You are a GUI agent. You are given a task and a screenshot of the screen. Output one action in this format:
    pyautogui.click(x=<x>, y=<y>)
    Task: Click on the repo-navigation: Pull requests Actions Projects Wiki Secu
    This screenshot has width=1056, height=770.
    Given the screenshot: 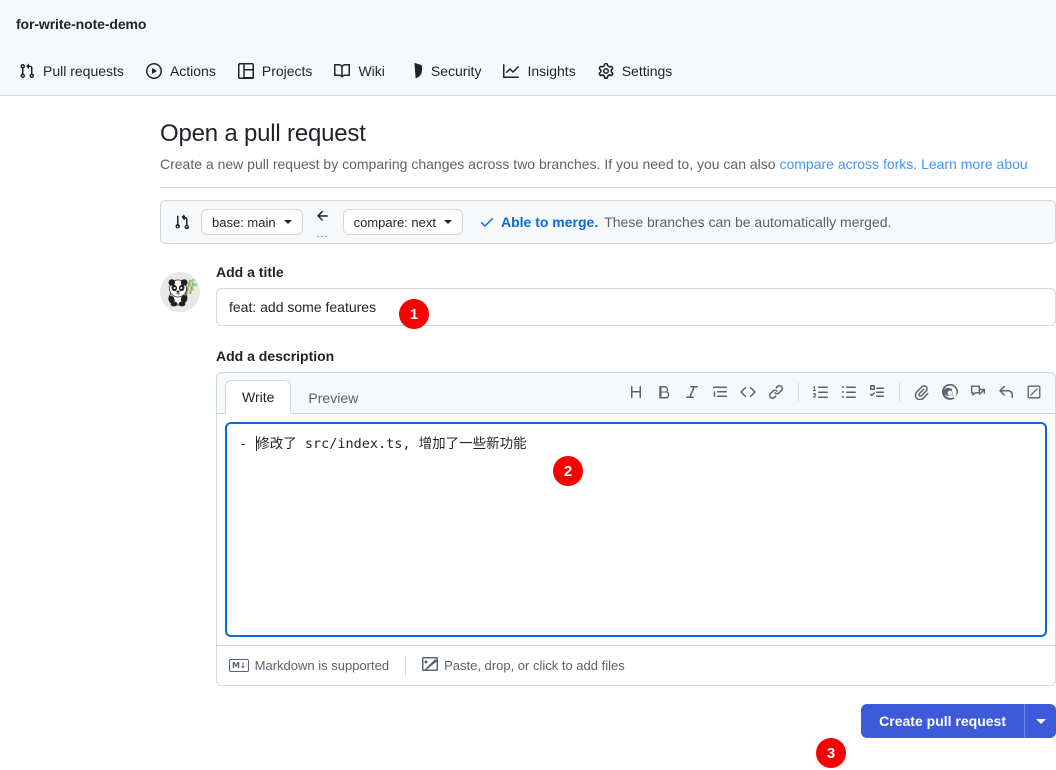 What is the action you would take?
    pyautogui.click(x=340, y=71)
    